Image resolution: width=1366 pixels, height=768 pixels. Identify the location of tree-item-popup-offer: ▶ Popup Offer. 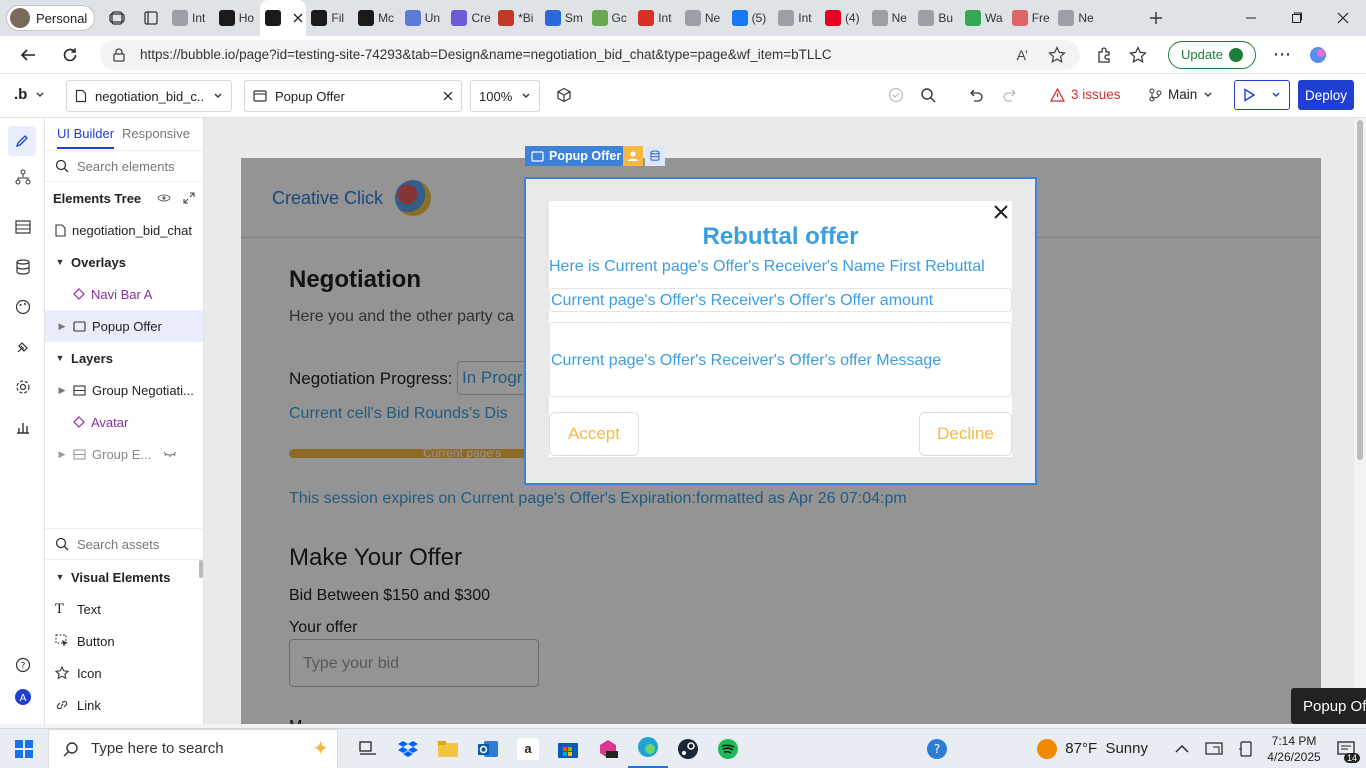
(124, 326).